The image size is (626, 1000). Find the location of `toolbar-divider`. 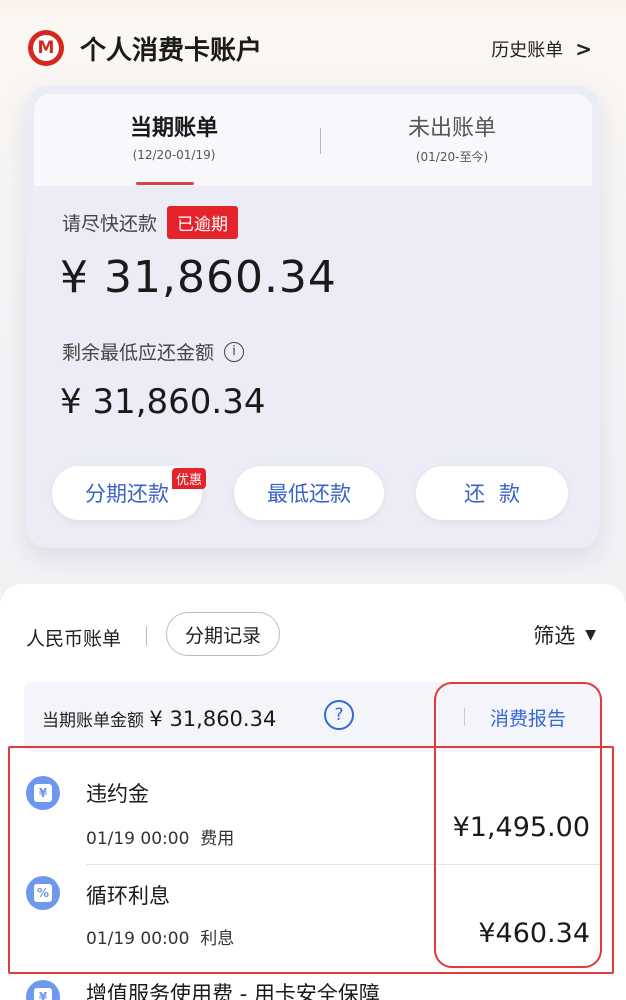

toolbar-divider is located at coordinates (146, 636).